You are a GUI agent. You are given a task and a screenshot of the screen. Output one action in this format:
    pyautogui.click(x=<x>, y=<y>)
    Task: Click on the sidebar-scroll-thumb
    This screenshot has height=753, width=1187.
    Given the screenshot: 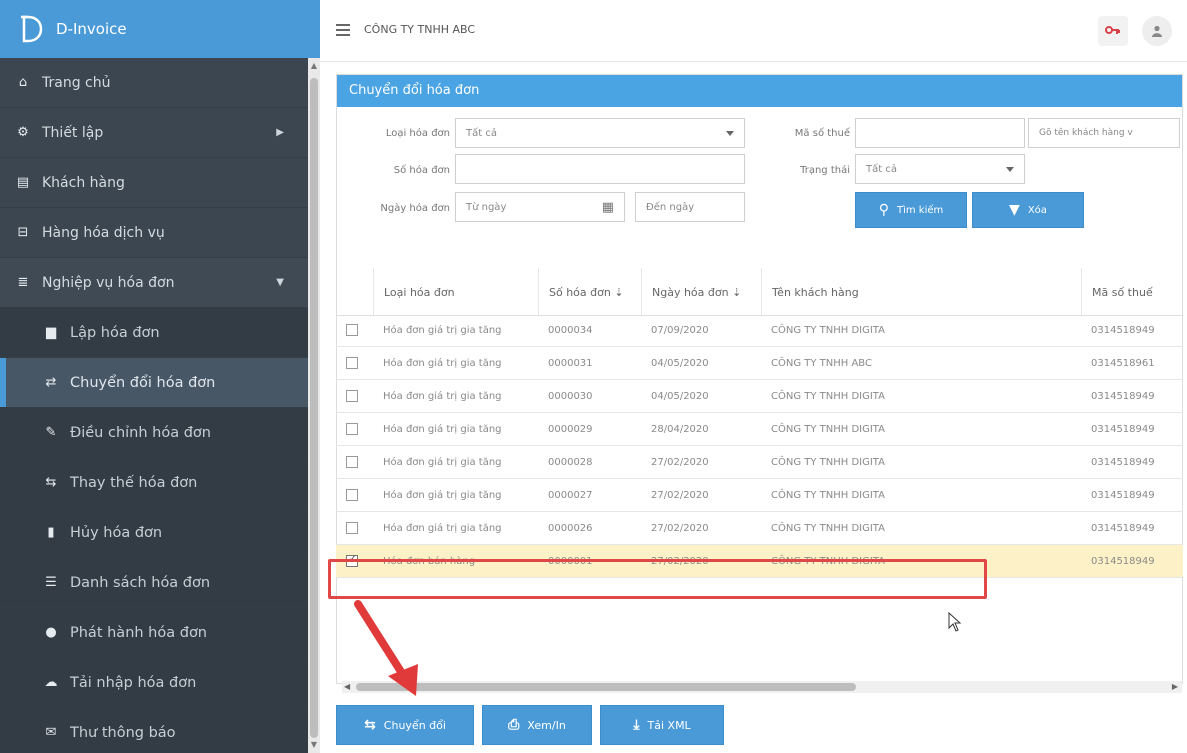 What is the action you would take?
    pyautogui.click(x=314, y=408)
    